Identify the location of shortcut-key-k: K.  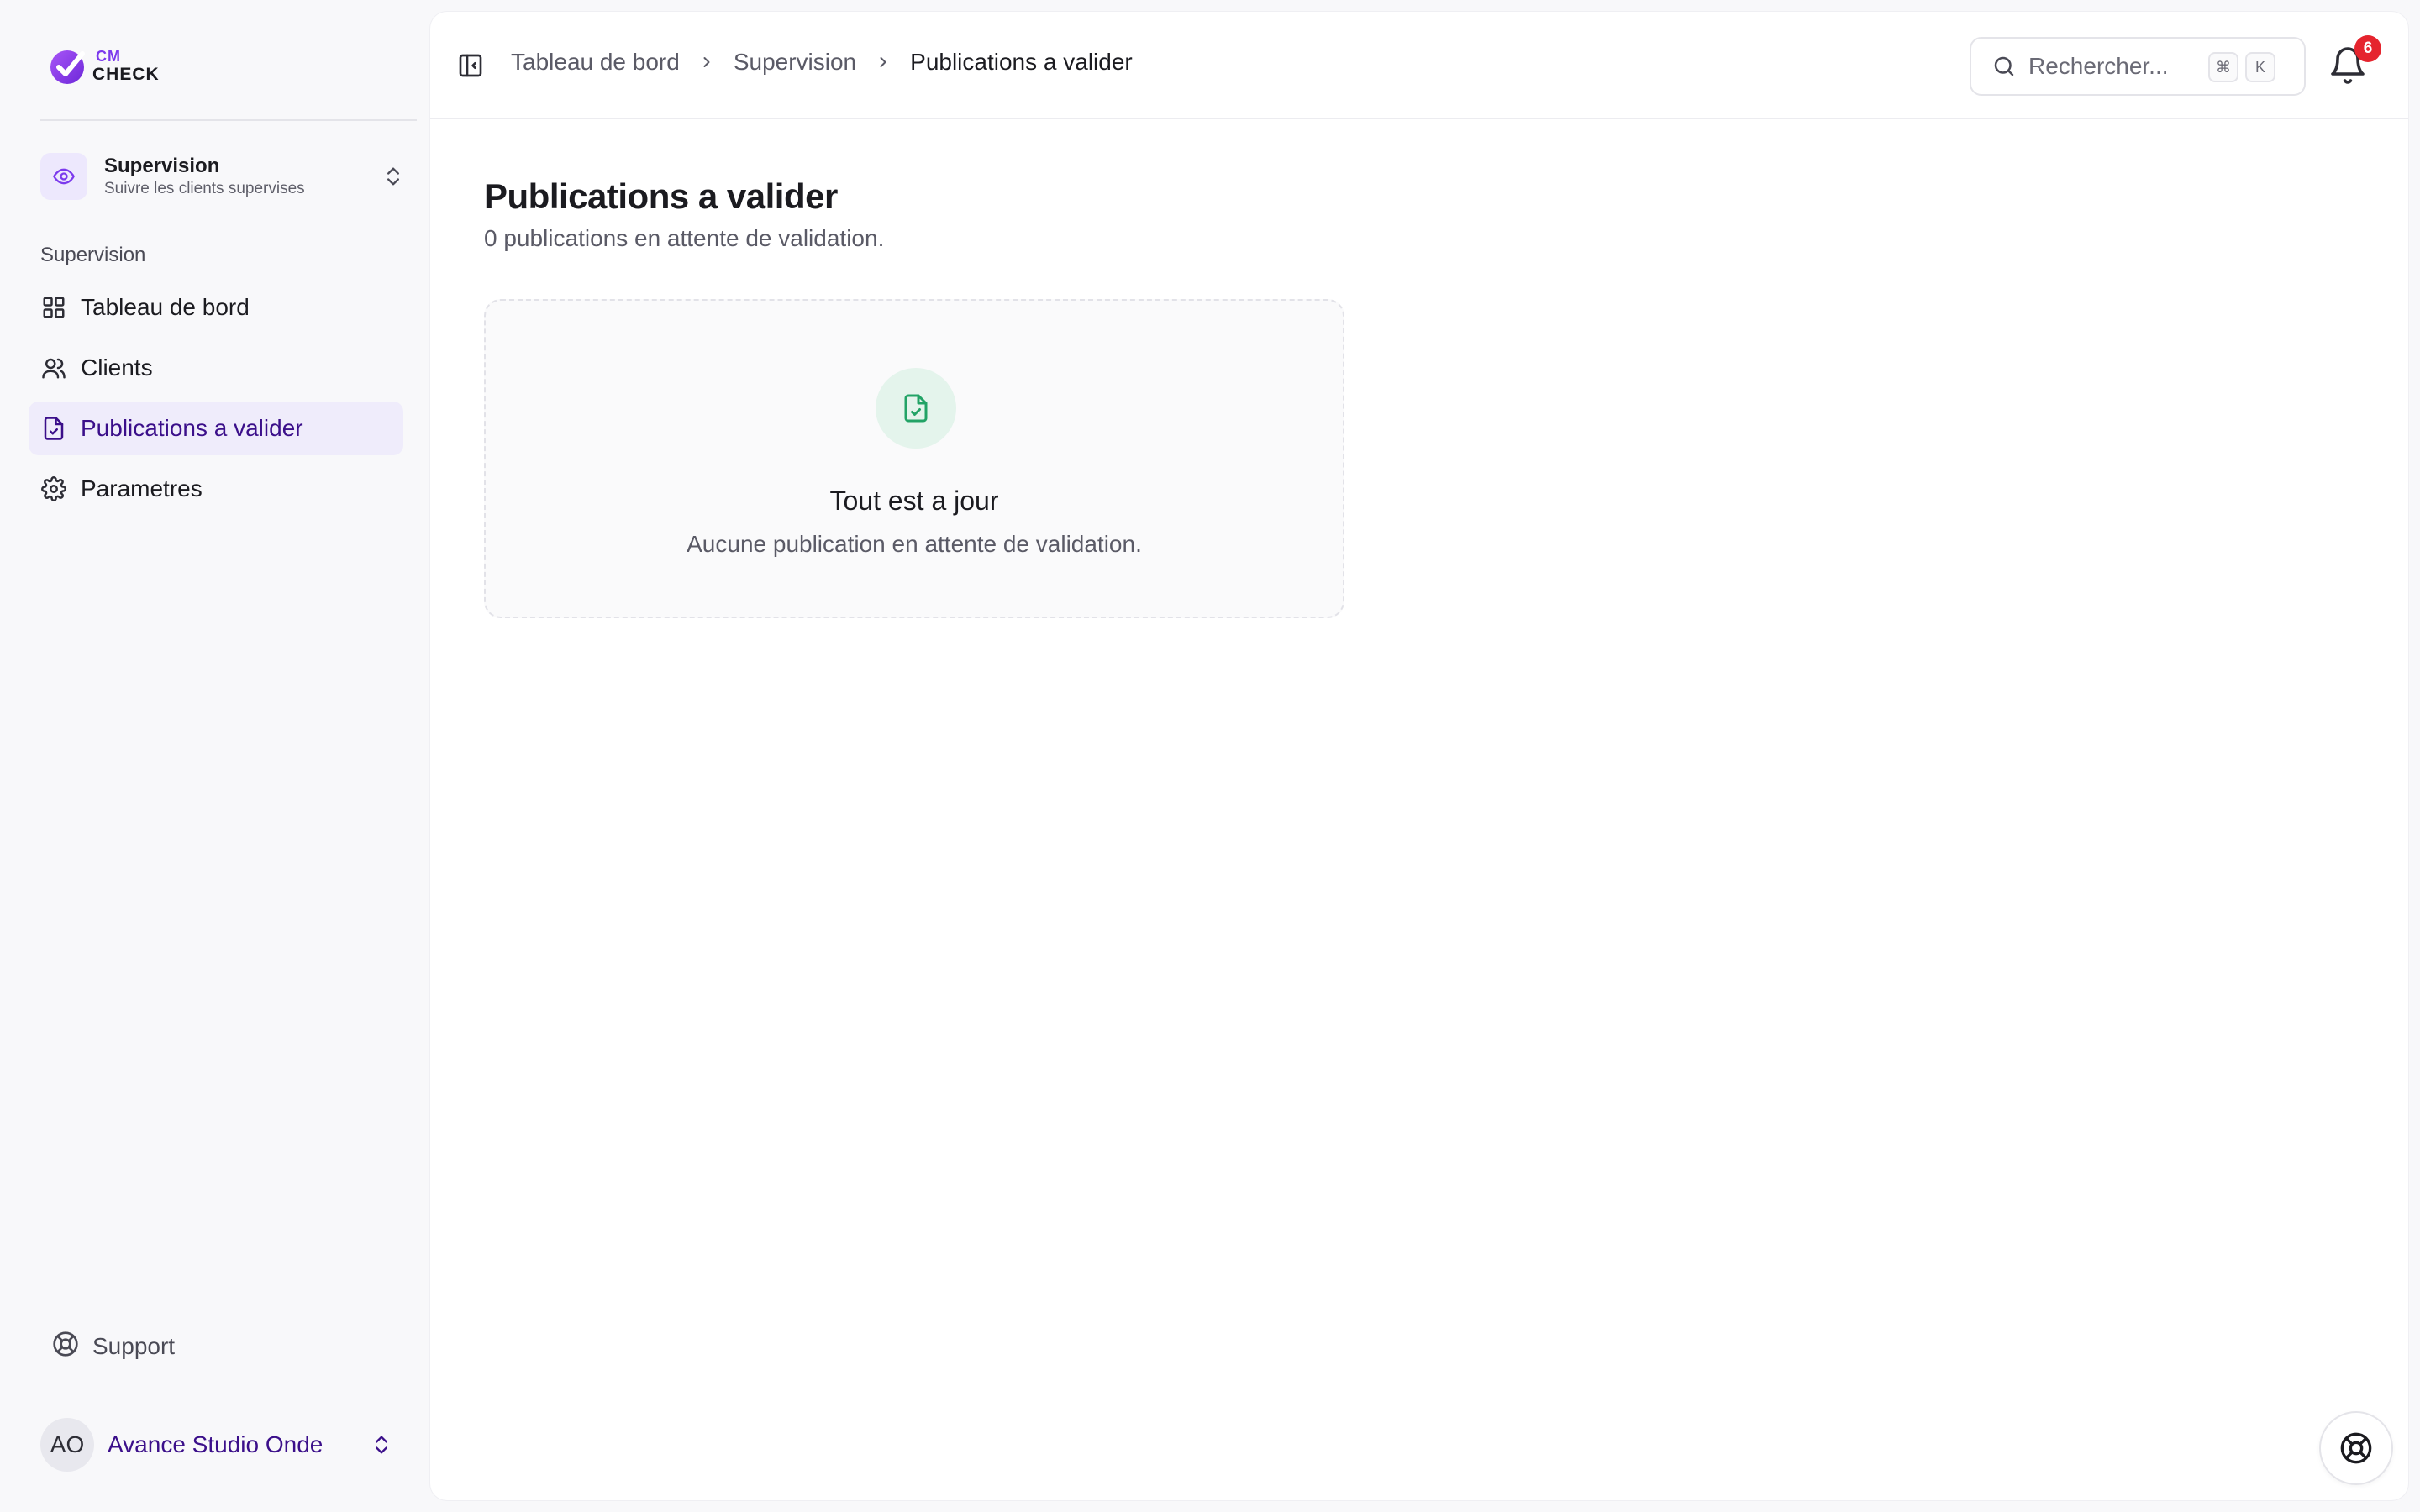
(2260, 67).